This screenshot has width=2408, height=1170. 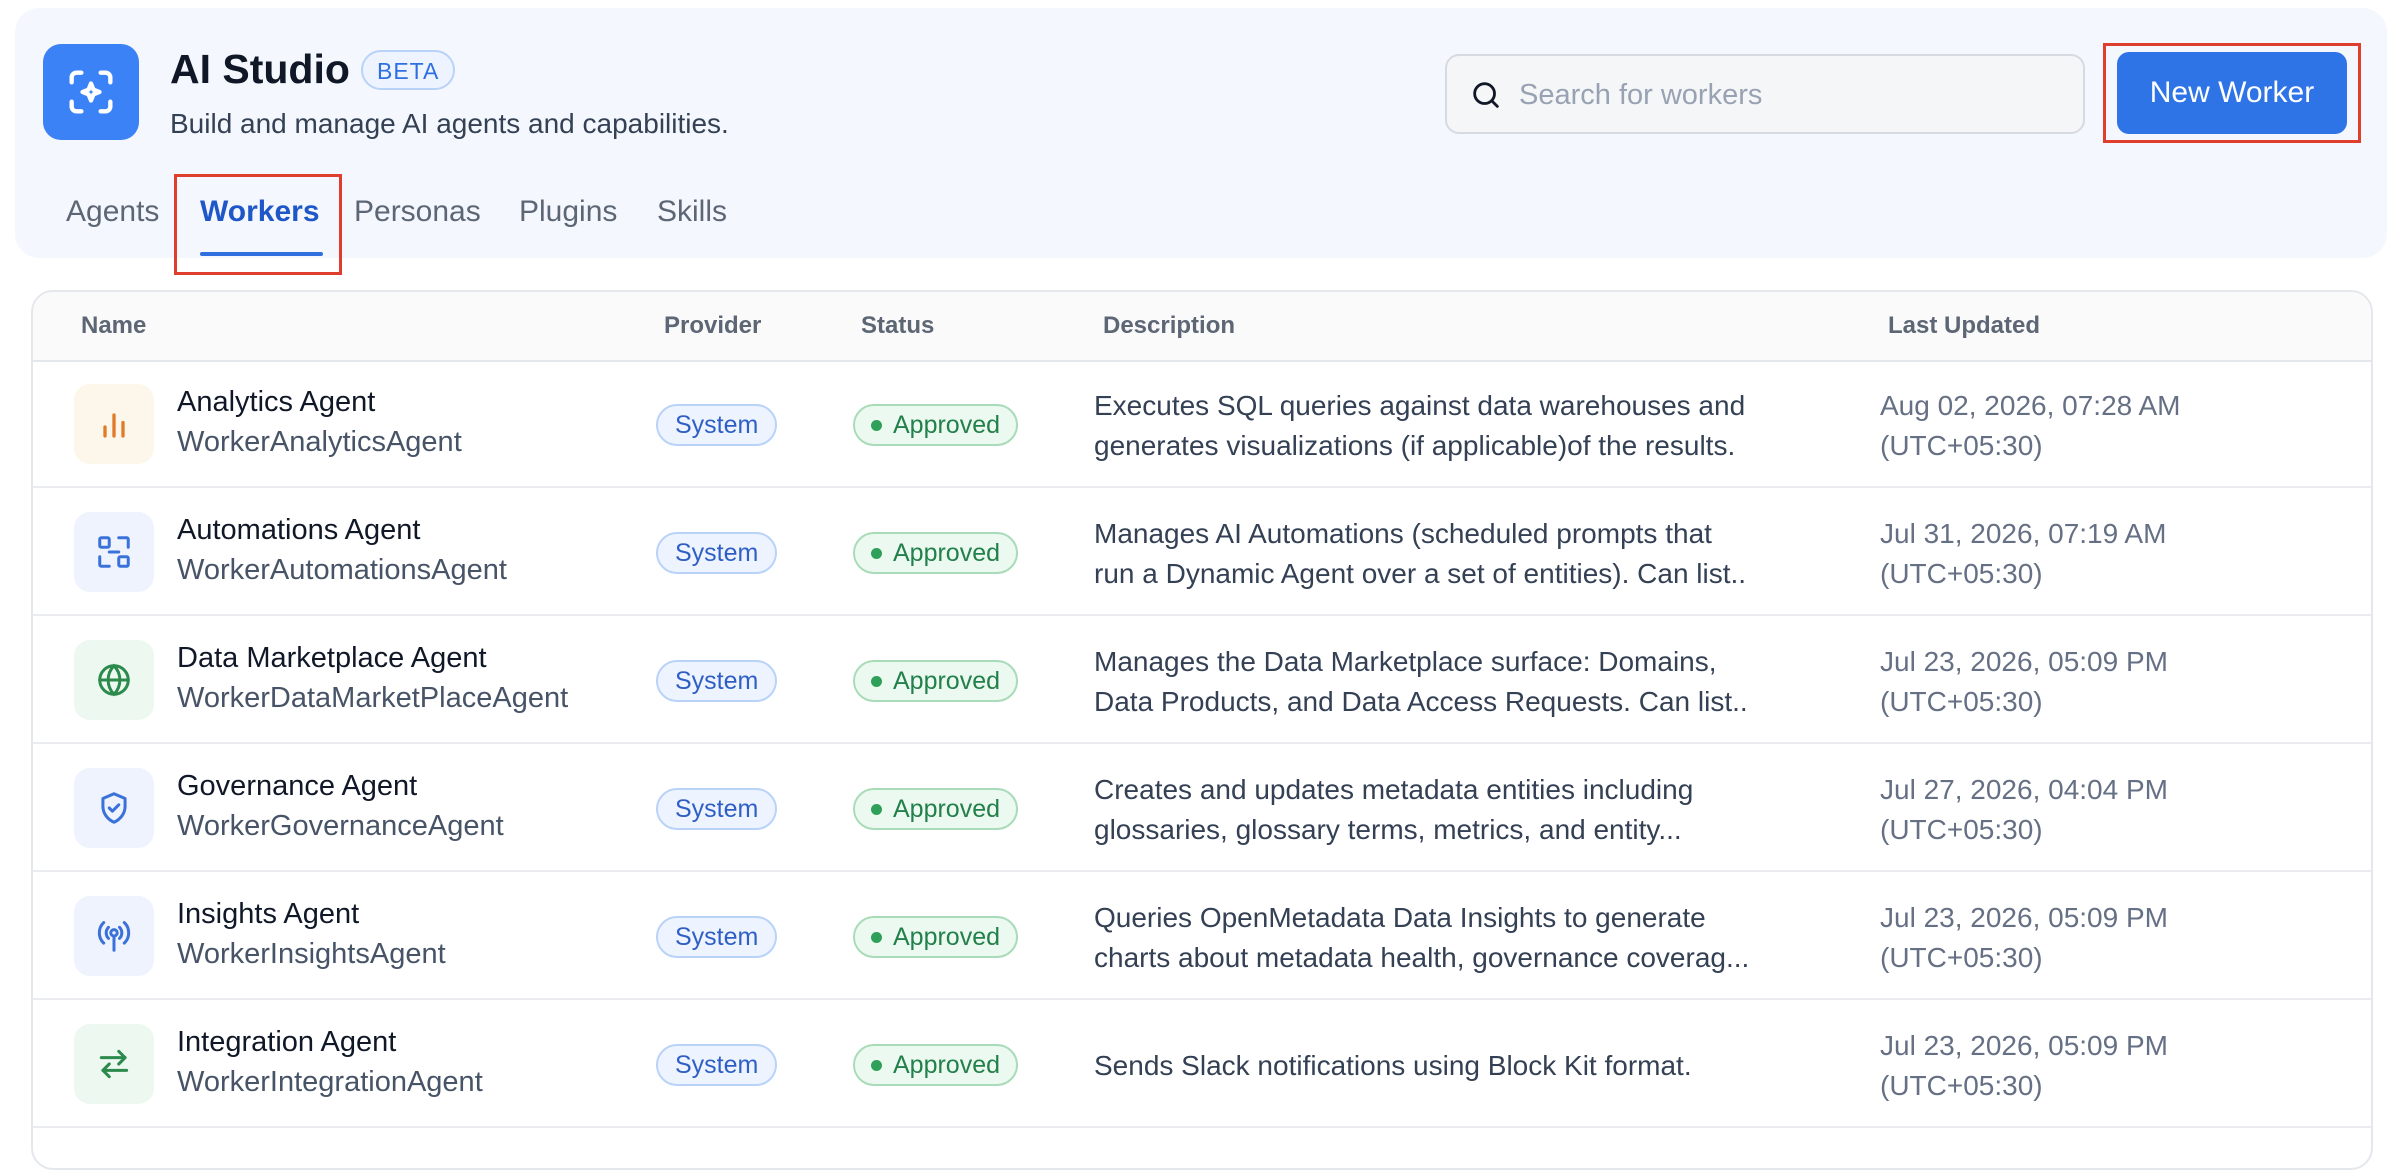 I want to click on worker-name: Analytics Agent, so click(x=276, y=402).